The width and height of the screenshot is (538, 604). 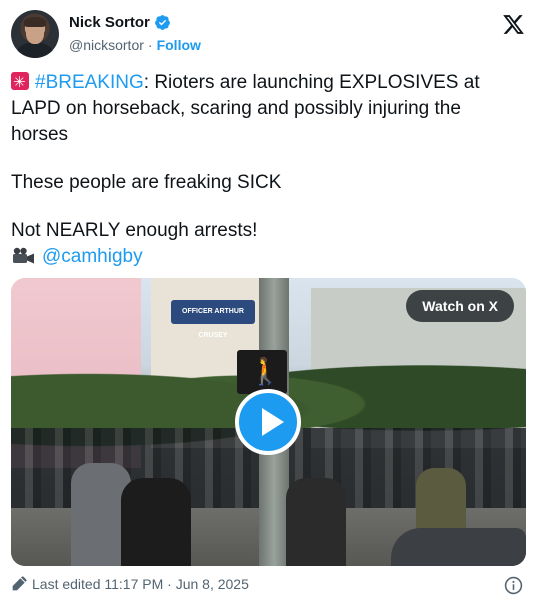 I want to click on tweet-line-4: These people are freaking SICK, so click(x=146, y=182).